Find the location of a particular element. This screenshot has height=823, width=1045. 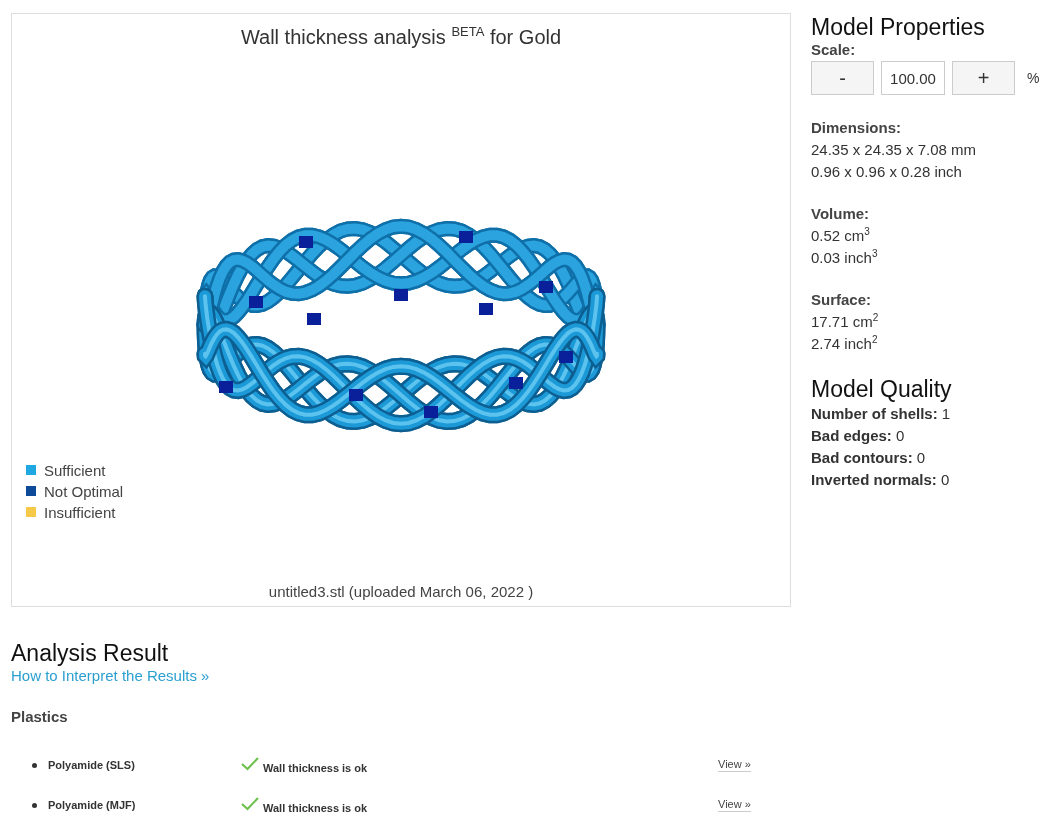

viewer-title: Wall thickness analysis $^{BETA}$ for Gold is located at coordinates (401, 36).